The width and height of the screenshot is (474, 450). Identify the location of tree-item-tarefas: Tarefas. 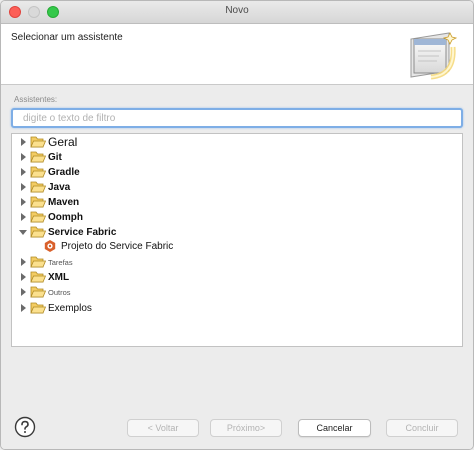
(45, 262).